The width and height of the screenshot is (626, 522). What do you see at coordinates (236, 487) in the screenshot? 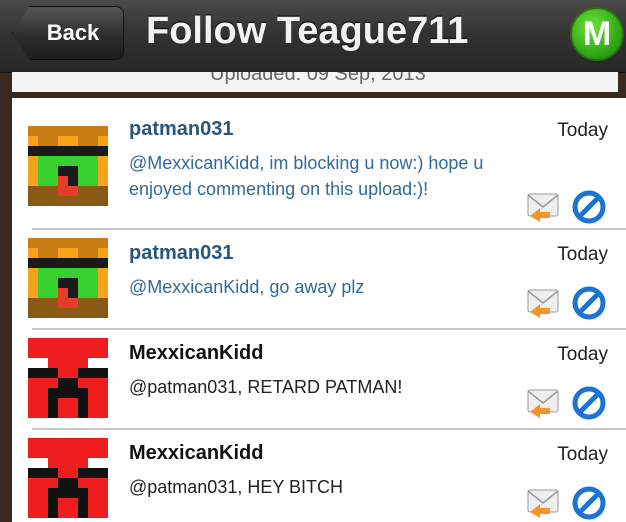
I see `comment-text: @patman031, HEY BITCH` at bounding box center [236, 487].